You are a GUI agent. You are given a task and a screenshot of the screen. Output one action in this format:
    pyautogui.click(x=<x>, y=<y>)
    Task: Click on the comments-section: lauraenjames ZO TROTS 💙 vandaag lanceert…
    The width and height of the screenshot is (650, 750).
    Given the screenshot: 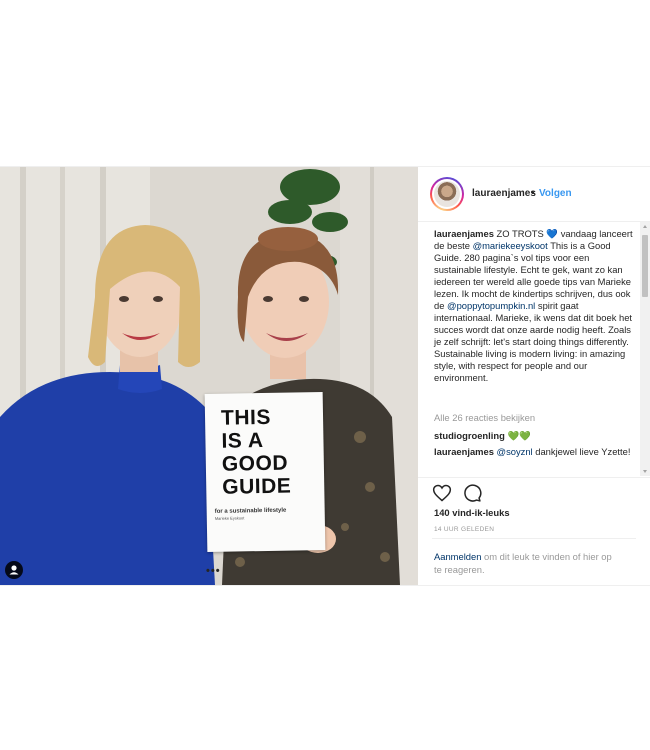 What is the action you would take?
    pyautogui.click(x=529, y=349)
    